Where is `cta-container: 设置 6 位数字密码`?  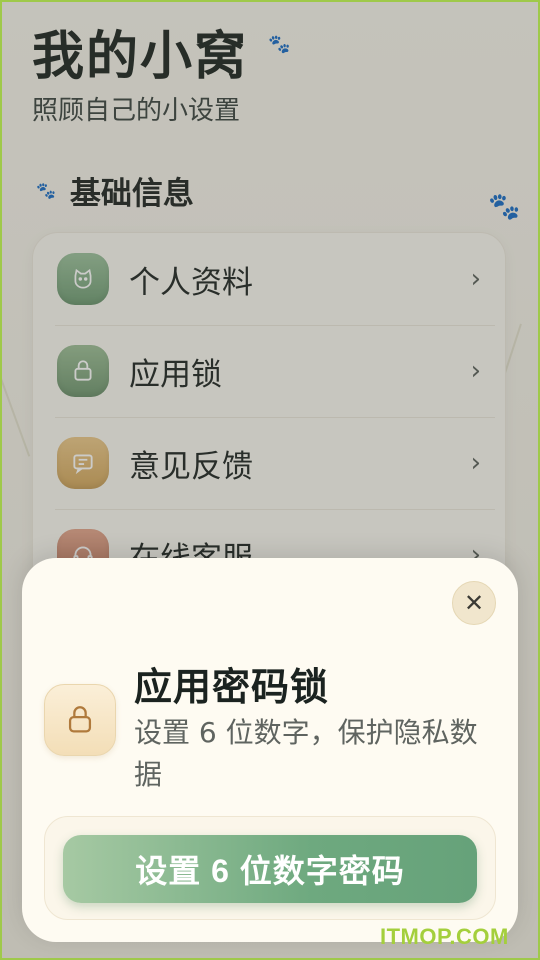 cta-container: 设置 6 位数字密码 is located at coordinates (270, 868).